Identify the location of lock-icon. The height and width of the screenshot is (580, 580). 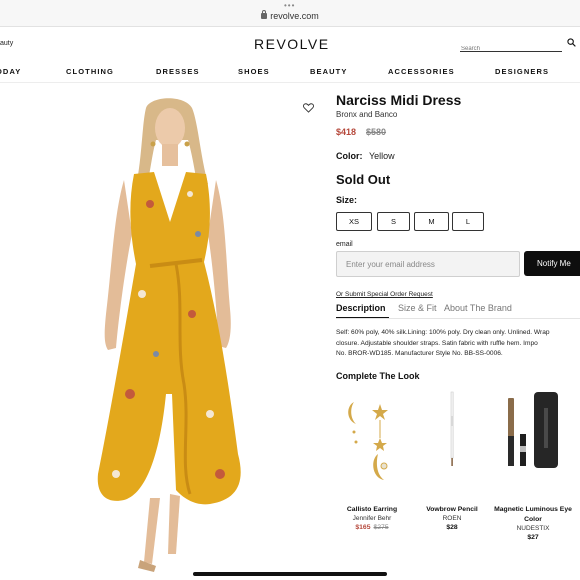
(264, 14).